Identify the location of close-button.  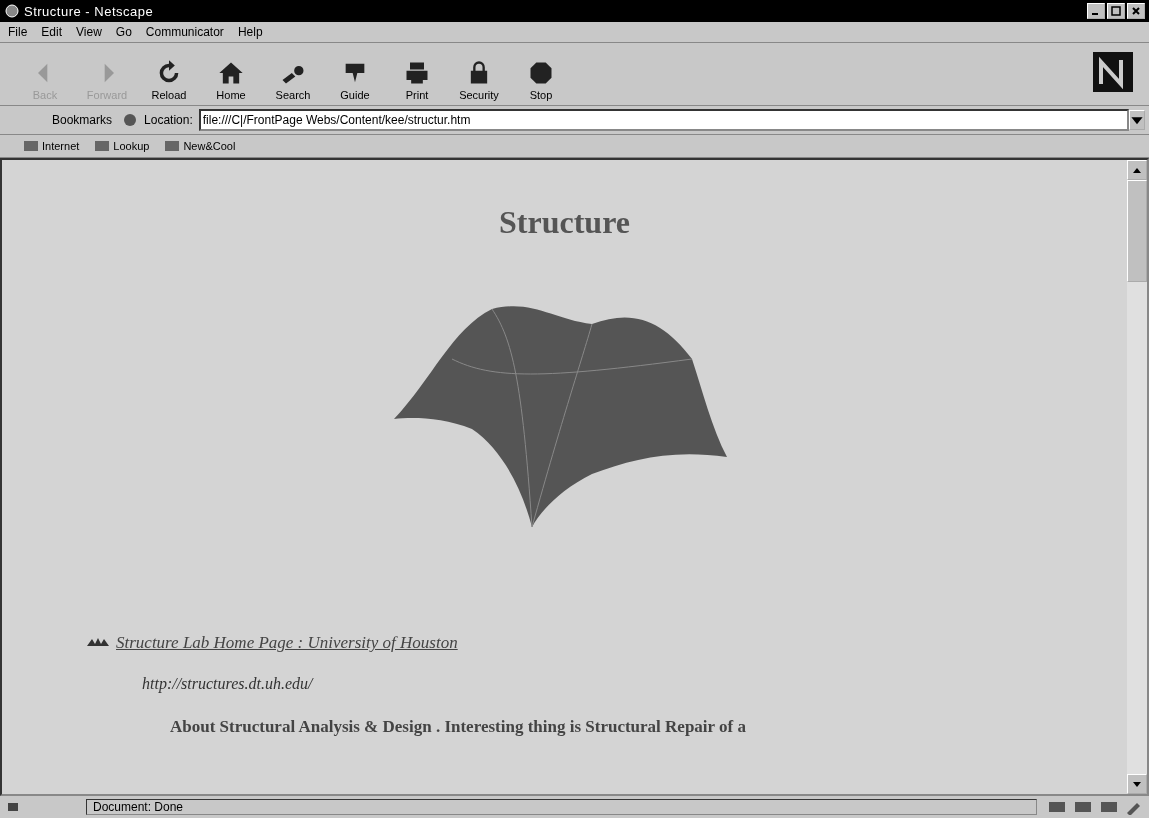
(1136, 11).